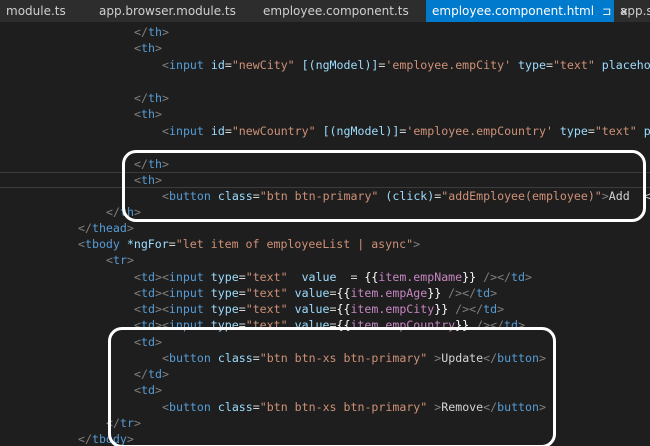  What do you see at coordinates (106, 439) in the screenshot?
I see `code-line: </tbody>` at bounding box center [106, 439].